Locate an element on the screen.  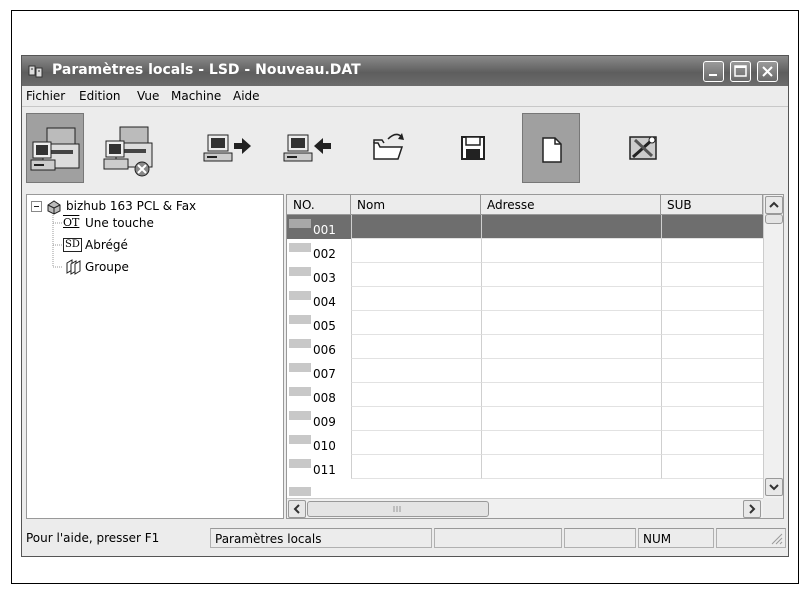
column-header-nom: Nom is located at coordinates (416, 205).